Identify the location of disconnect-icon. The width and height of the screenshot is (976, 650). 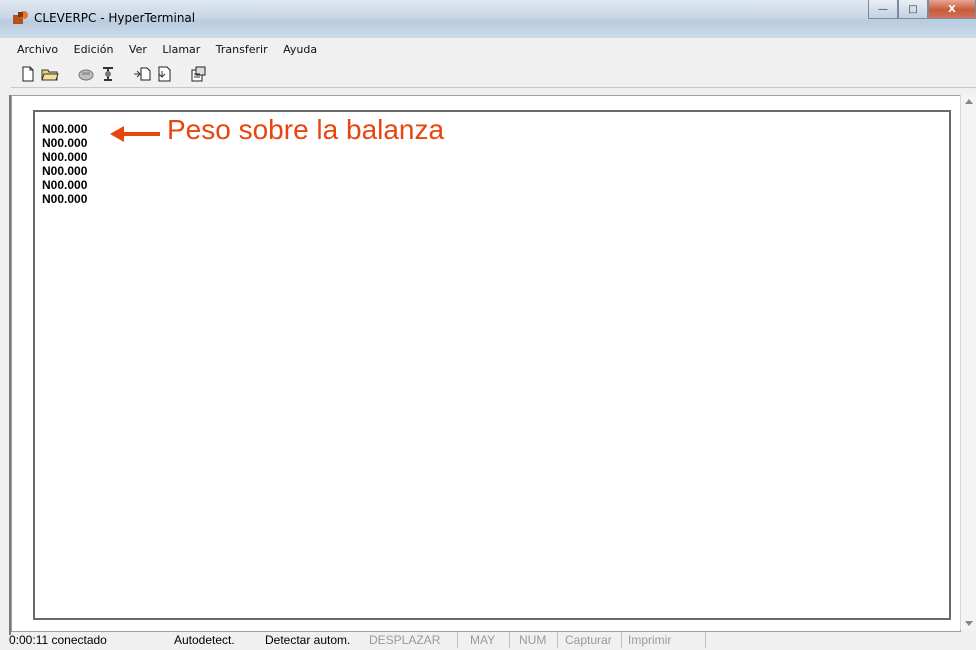
(108, 74).